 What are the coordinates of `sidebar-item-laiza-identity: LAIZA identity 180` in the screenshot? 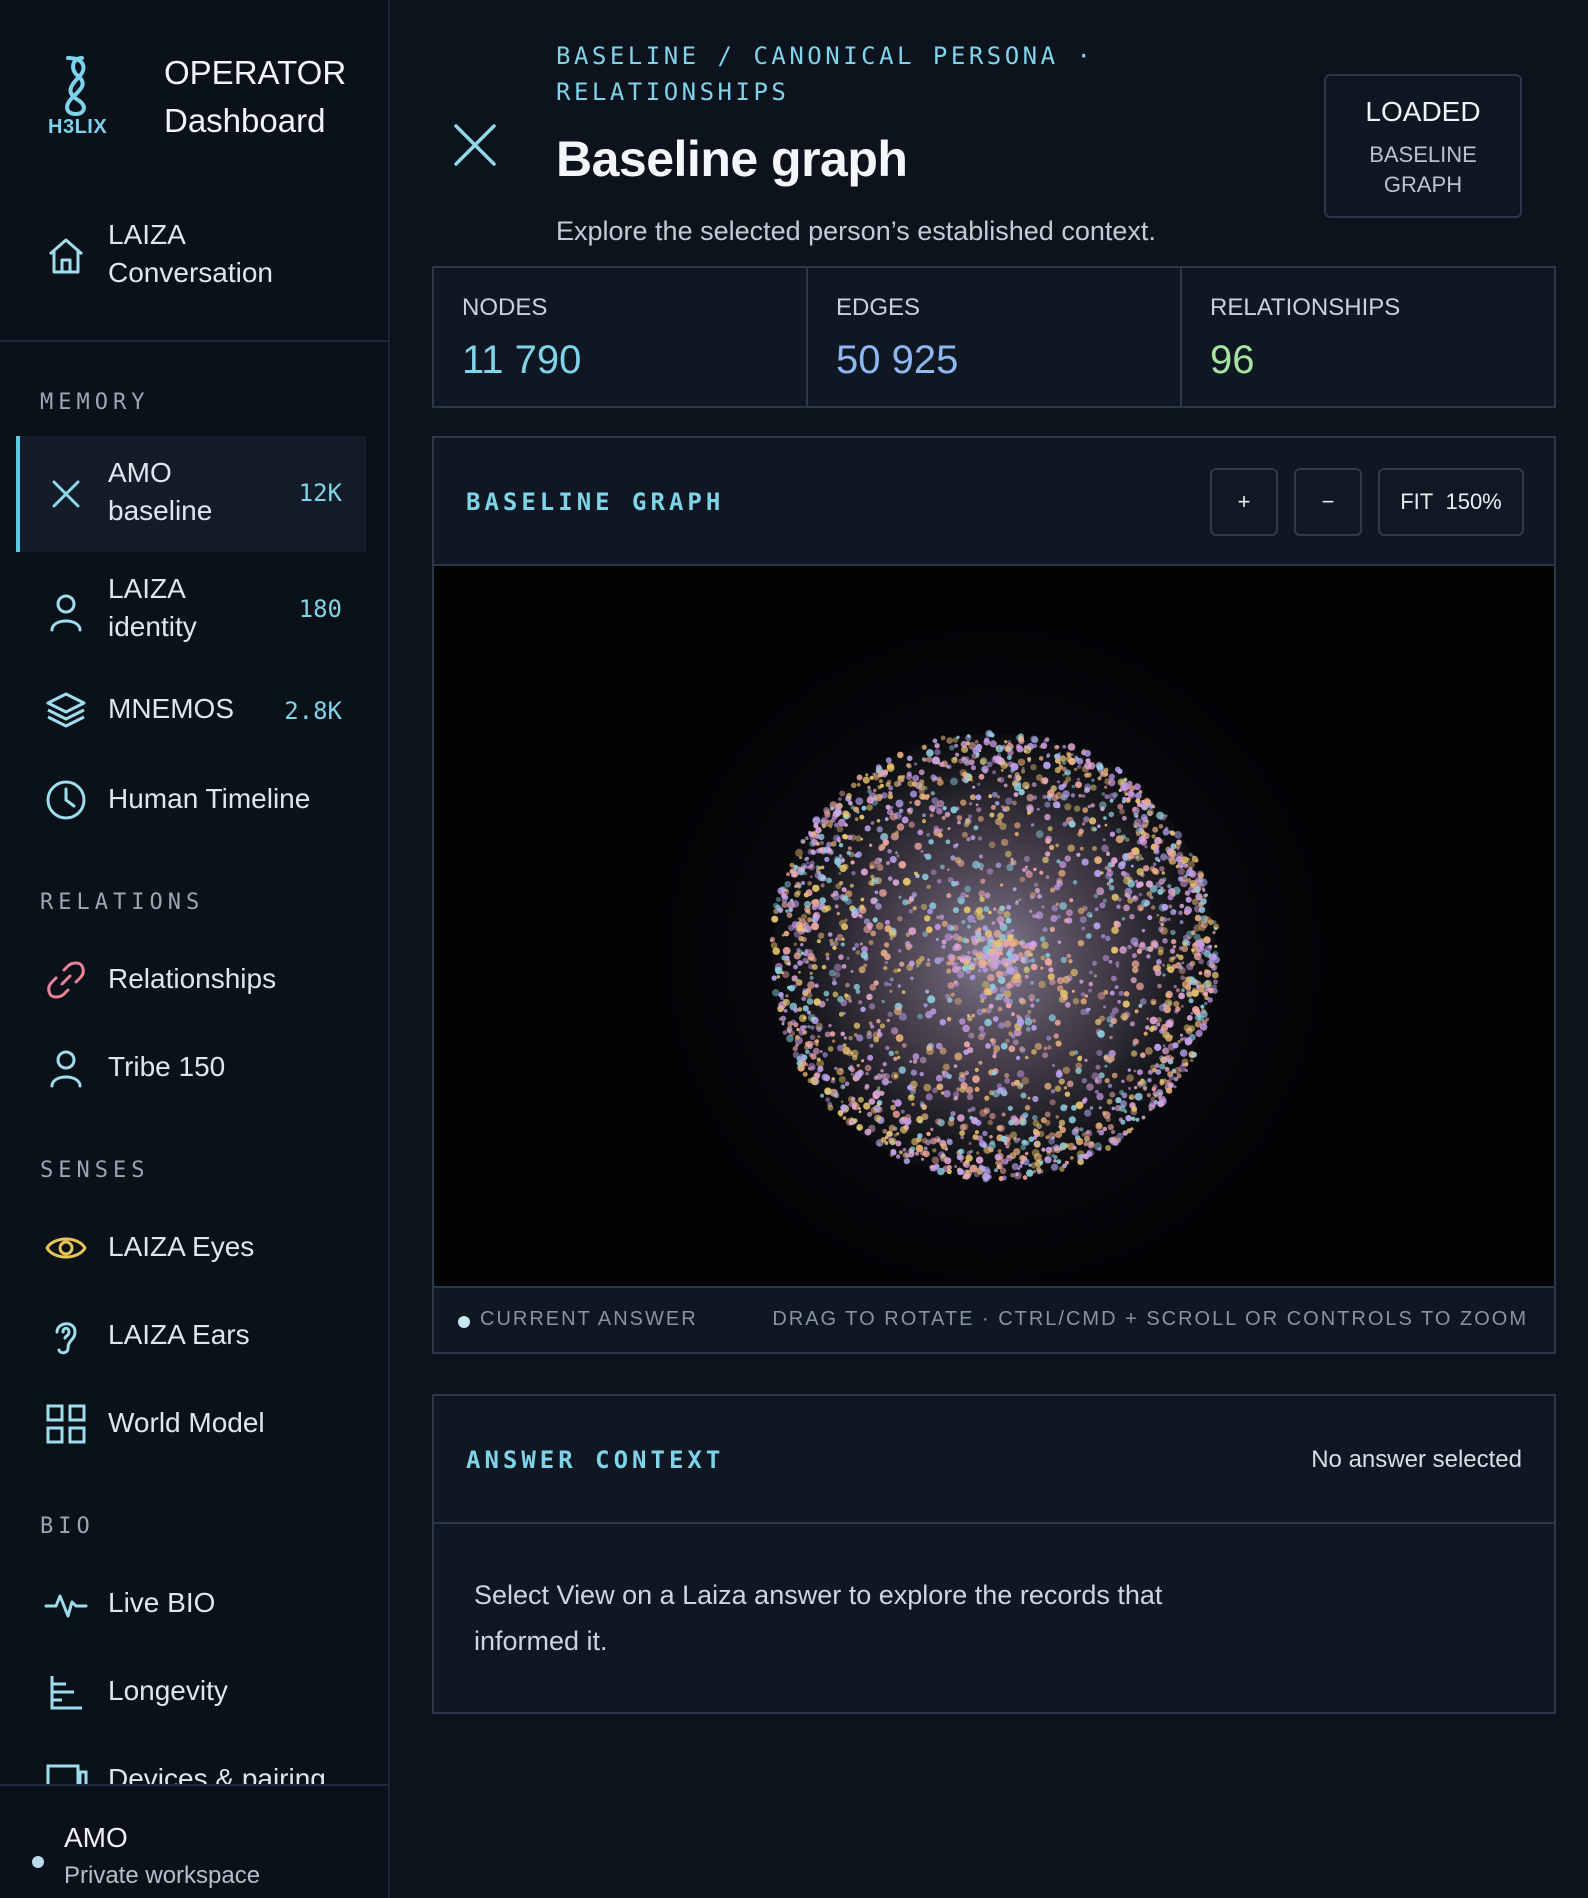 It's located at (191, 612).